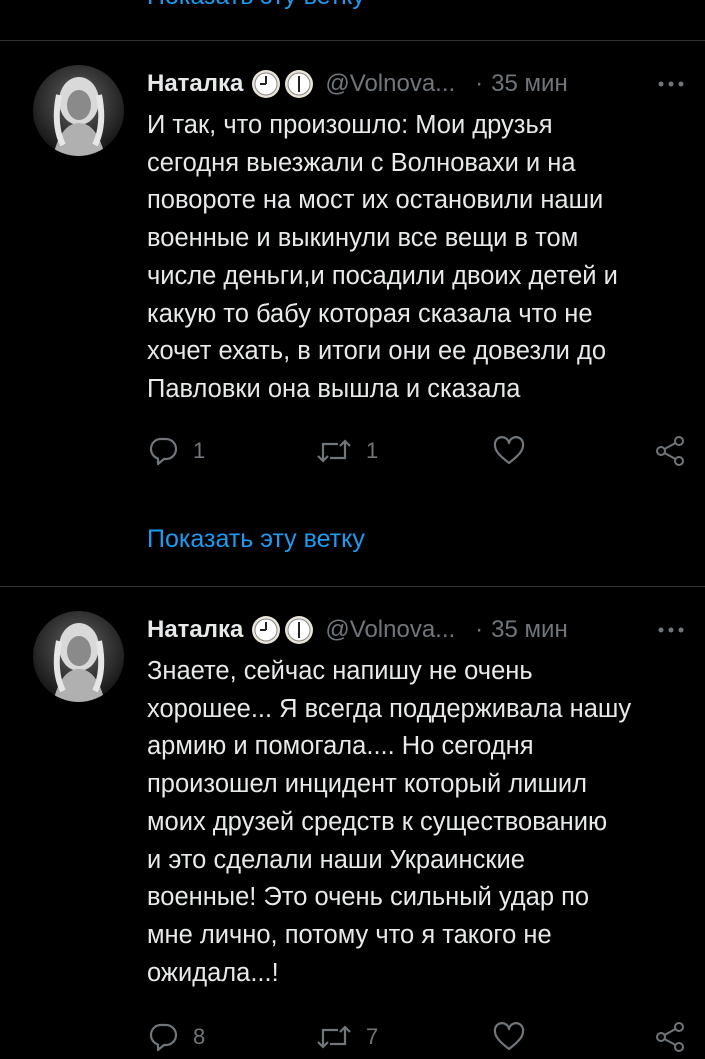 This screenshot has height=1059, width=705. I want to click on reply-count: 1, so click(199, 450).